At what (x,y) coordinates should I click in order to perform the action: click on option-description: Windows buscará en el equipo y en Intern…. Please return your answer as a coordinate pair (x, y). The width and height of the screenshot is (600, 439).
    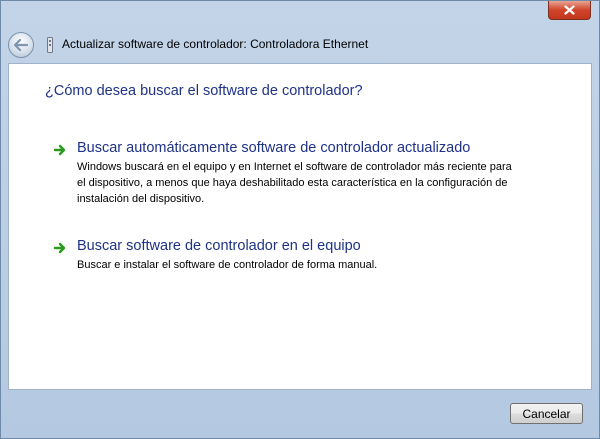
    Looking at the image, I should click on (294, 183).